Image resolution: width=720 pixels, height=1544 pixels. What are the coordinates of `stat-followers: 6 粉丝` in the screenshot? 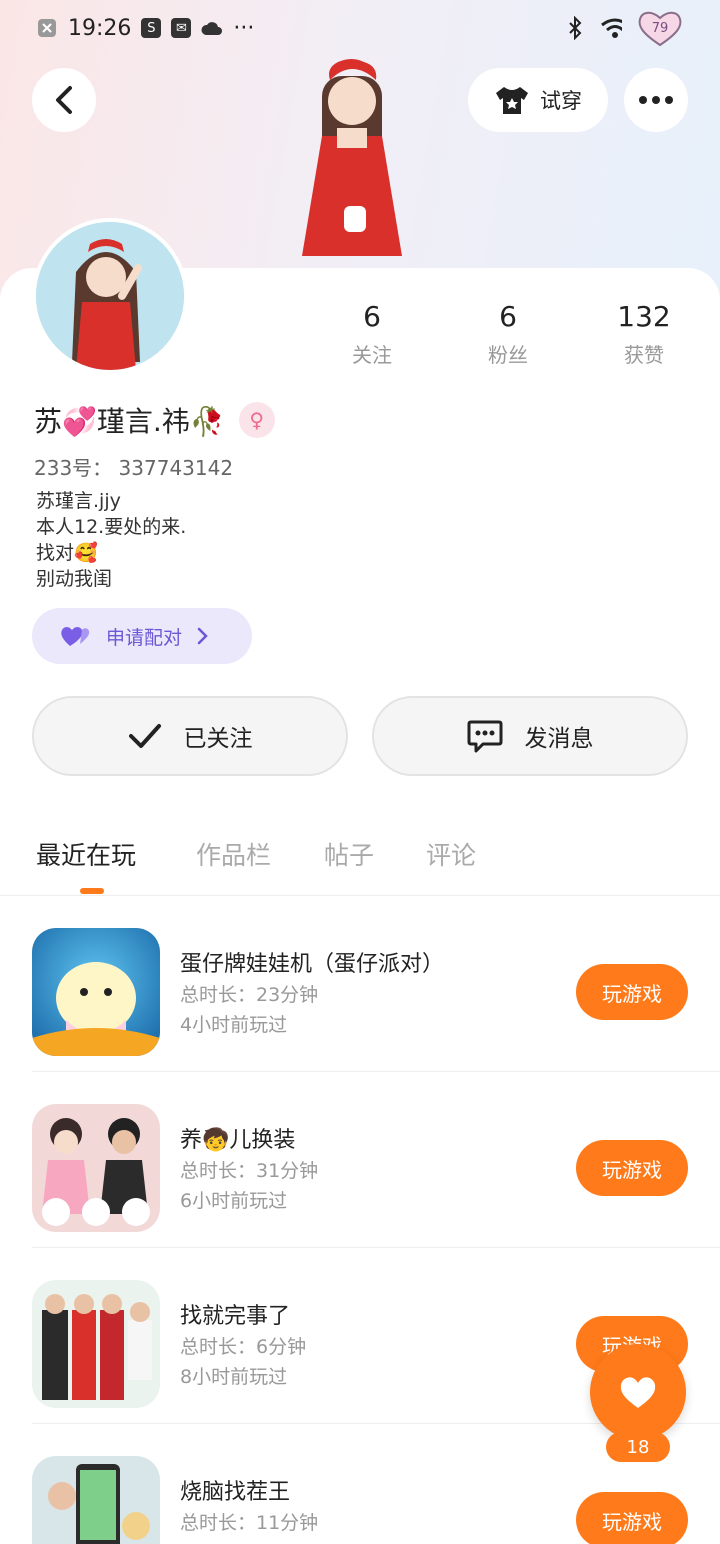 It's located at (508, 334).